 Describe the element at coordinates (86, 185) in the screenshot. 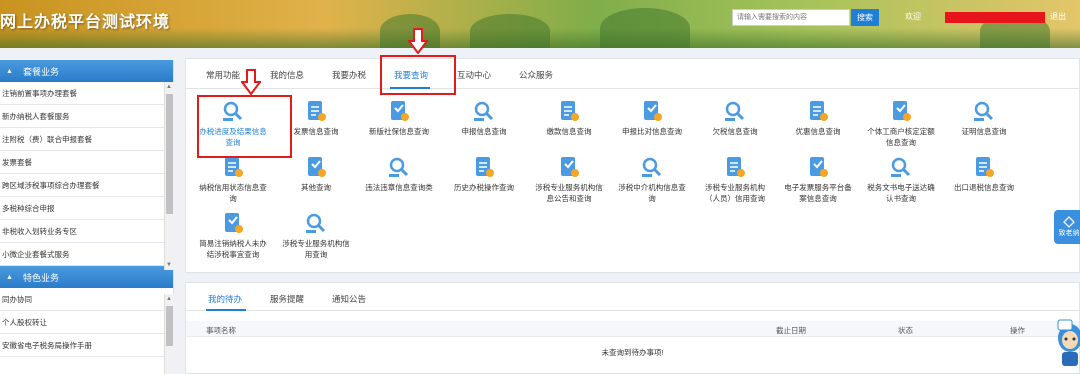

I see `sidebar-item: 跨区域涉税事项综合办理套餐` at that location.